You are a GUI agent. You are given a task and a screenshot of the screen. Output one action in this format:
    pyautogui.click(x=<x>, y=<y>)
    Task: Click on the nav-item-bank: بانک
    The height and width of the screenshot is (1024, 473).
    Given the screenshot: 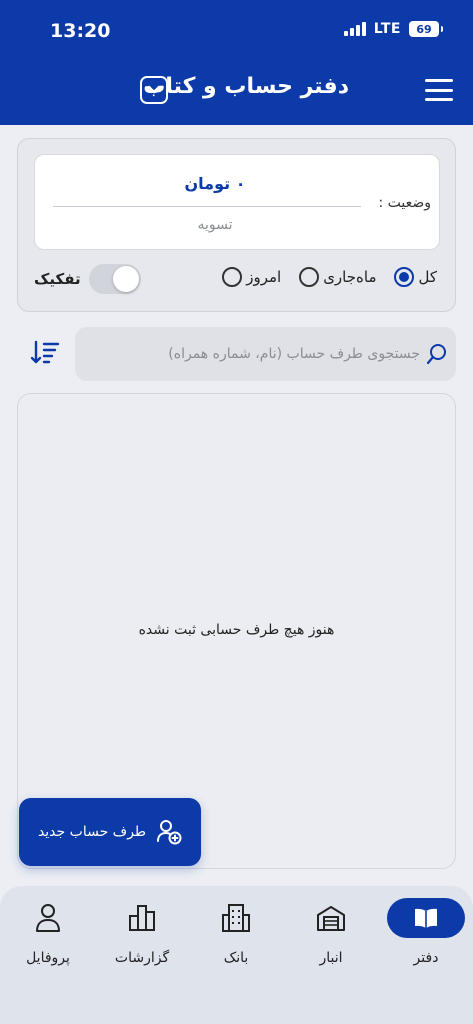 What is the action you would take?
    pyautogui.click(x=236, y=943)
    